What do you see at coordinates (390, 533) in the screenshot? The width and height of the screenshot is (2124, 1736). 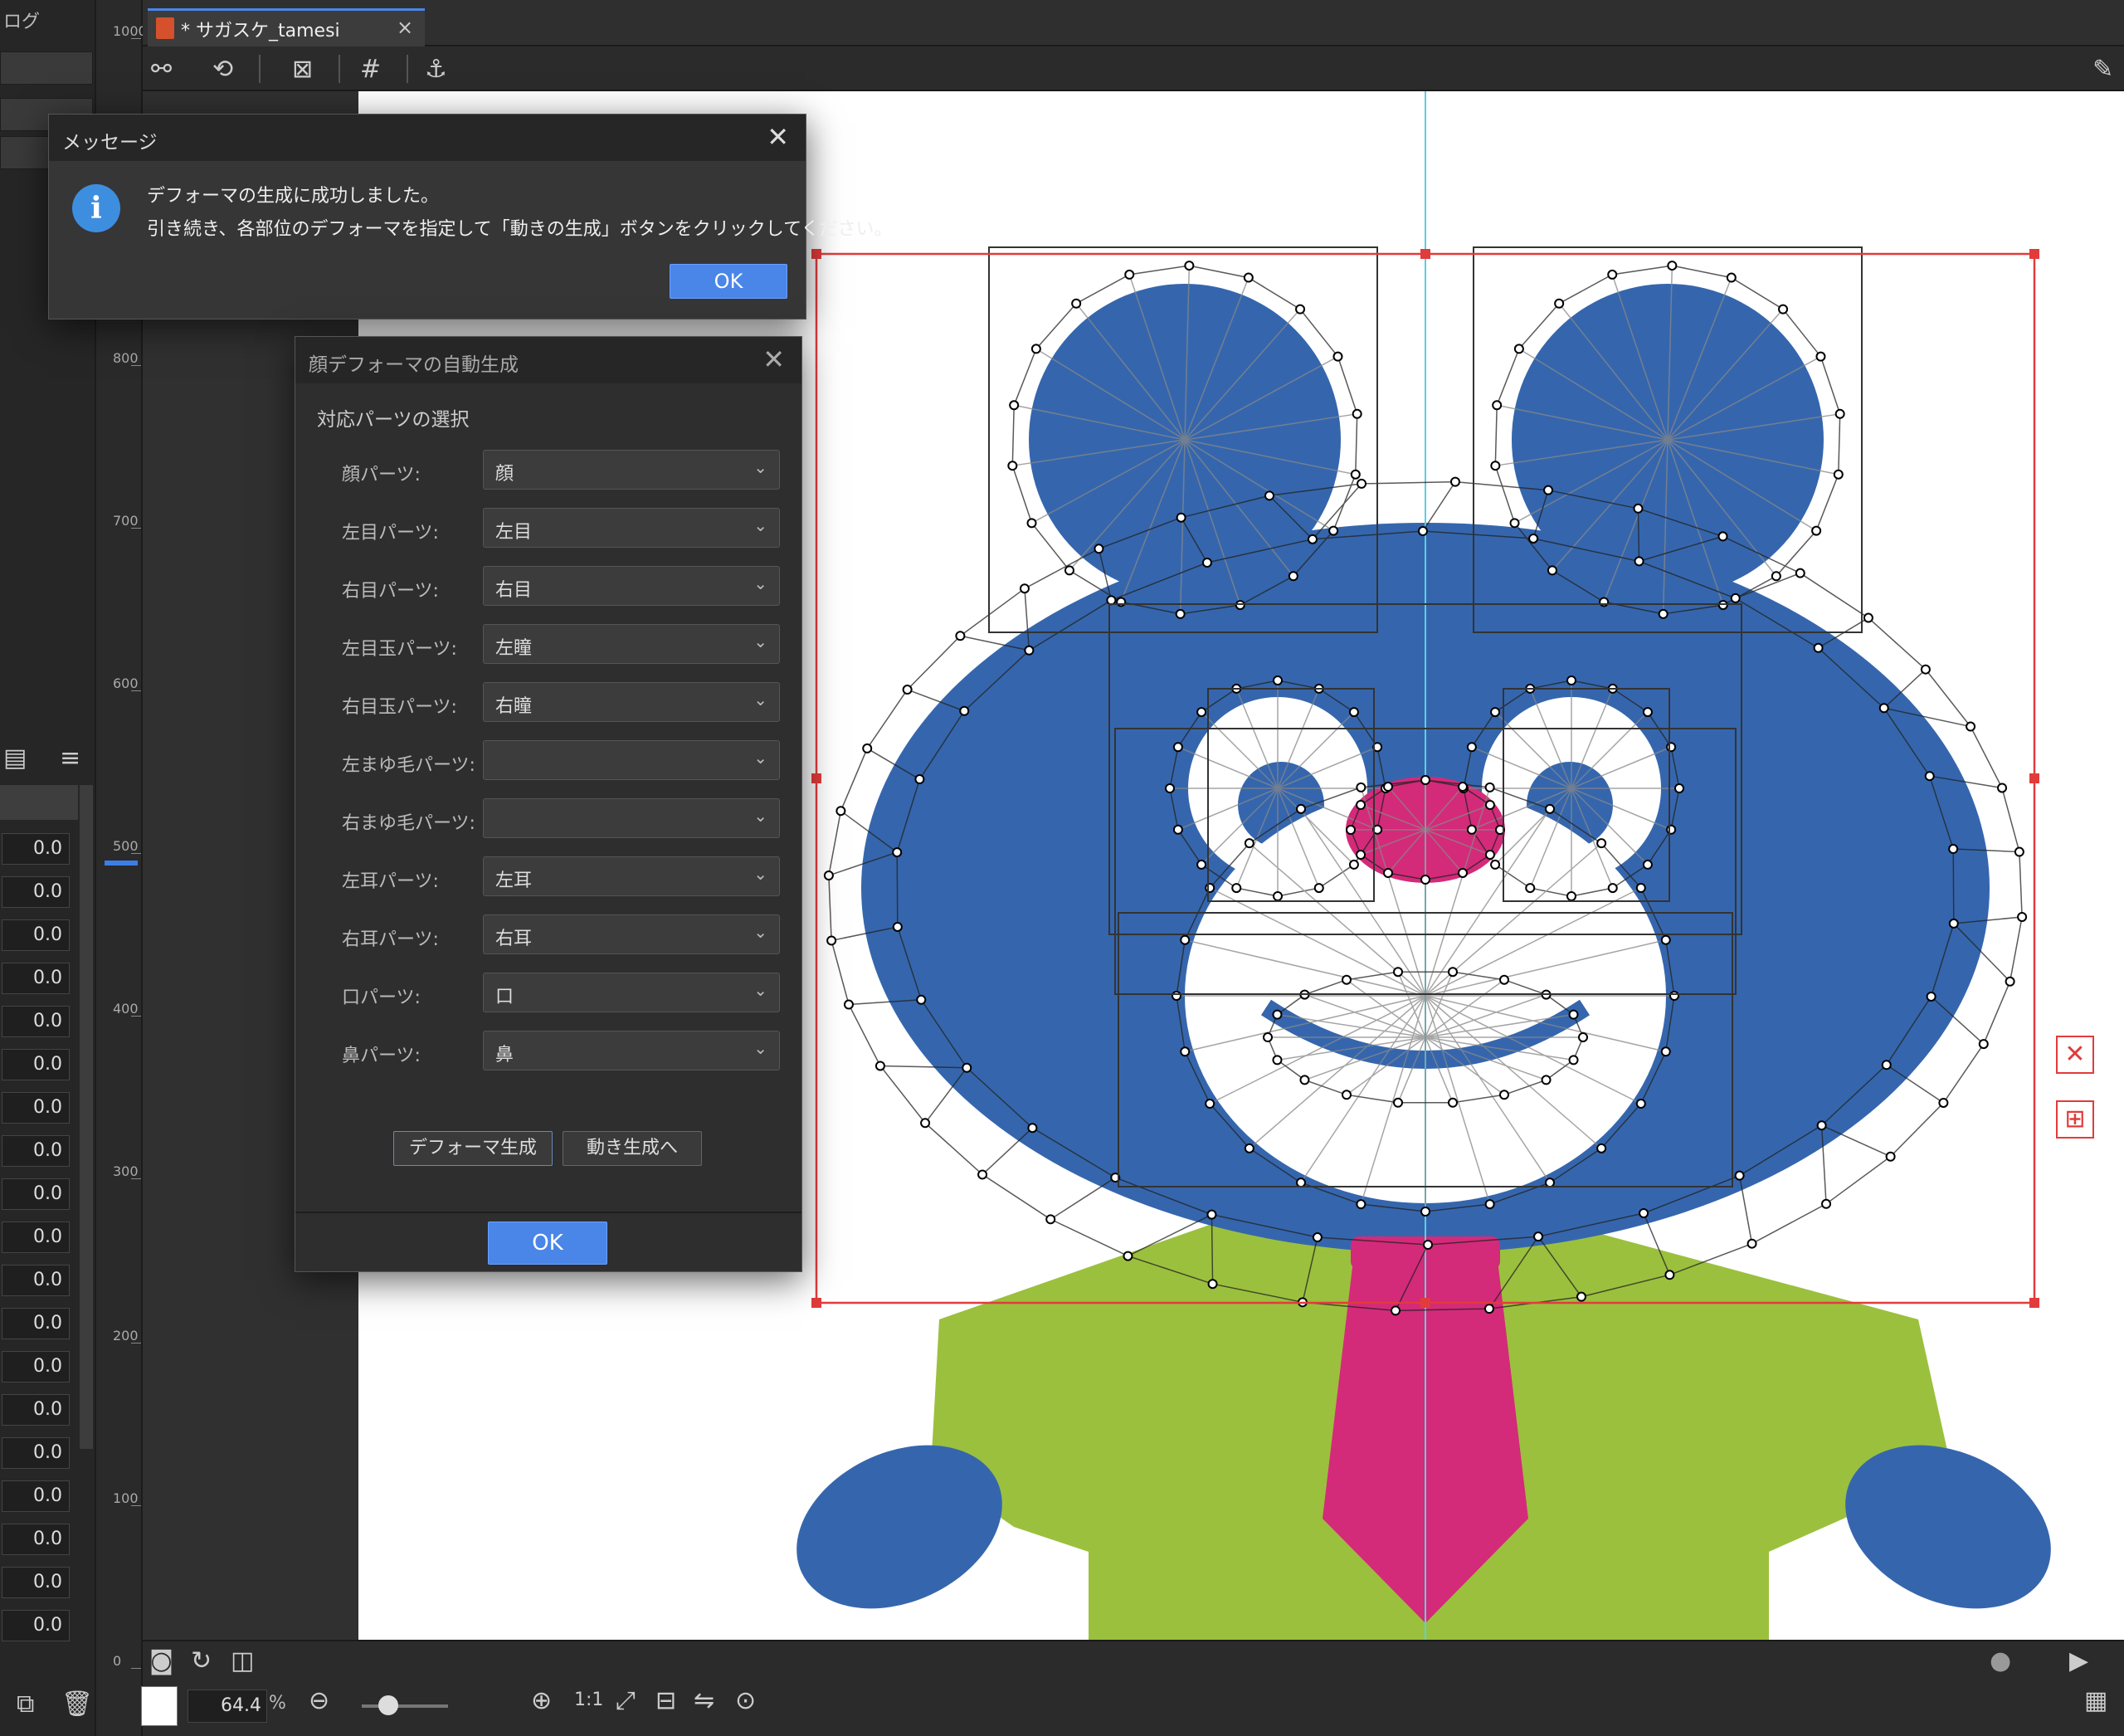 I see `part-label: 左目パーツ:` at bounding box center [390, 533].